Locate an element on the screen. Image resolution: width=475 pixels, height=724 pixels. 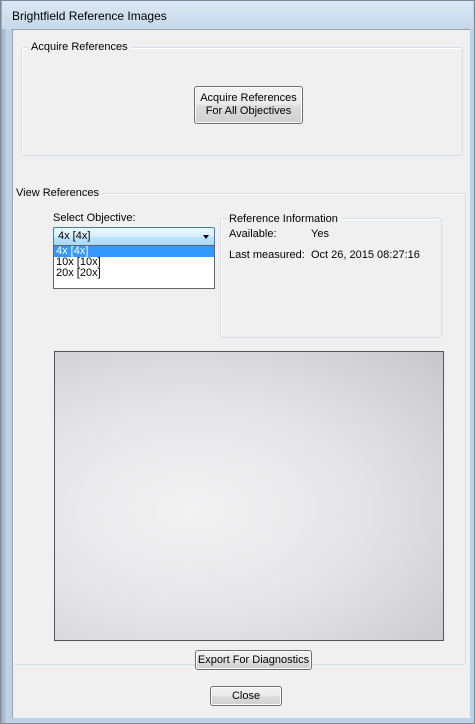
window-title: Brightfield Reference Images is located at coordinates (89, 16).